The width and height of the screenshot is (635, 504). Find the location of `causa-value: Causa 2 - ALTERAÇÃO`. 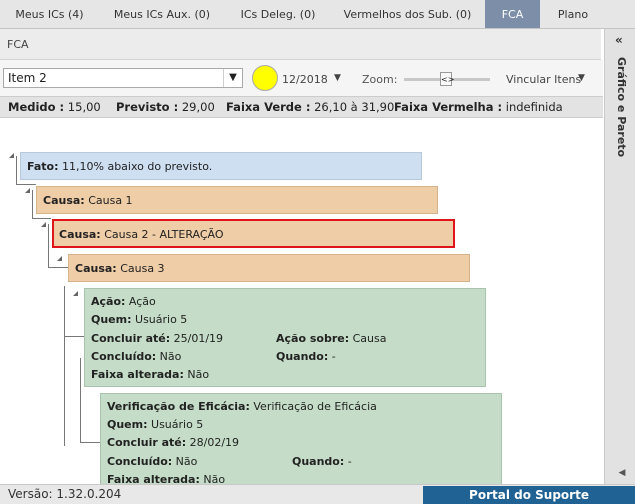

causa-value: Causa 2 - ALTERAÇÃO is located at coordinates (162, 234).